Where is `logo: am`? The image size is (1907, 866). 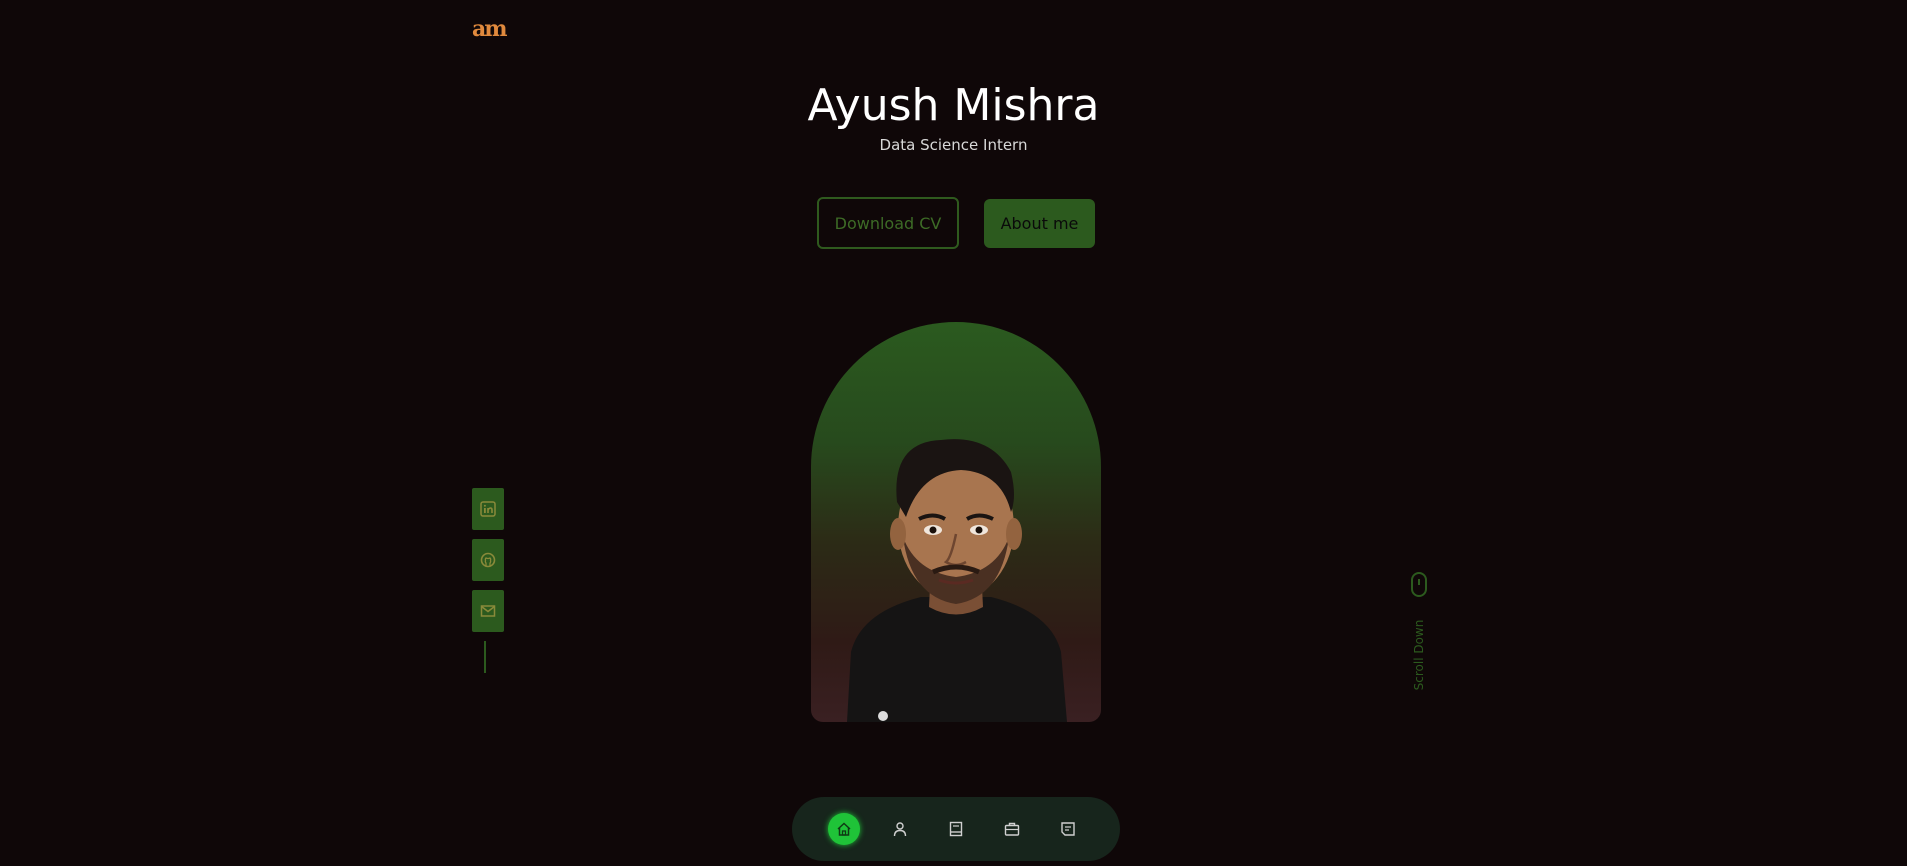 logo: am is located at coordinates (490, 29).